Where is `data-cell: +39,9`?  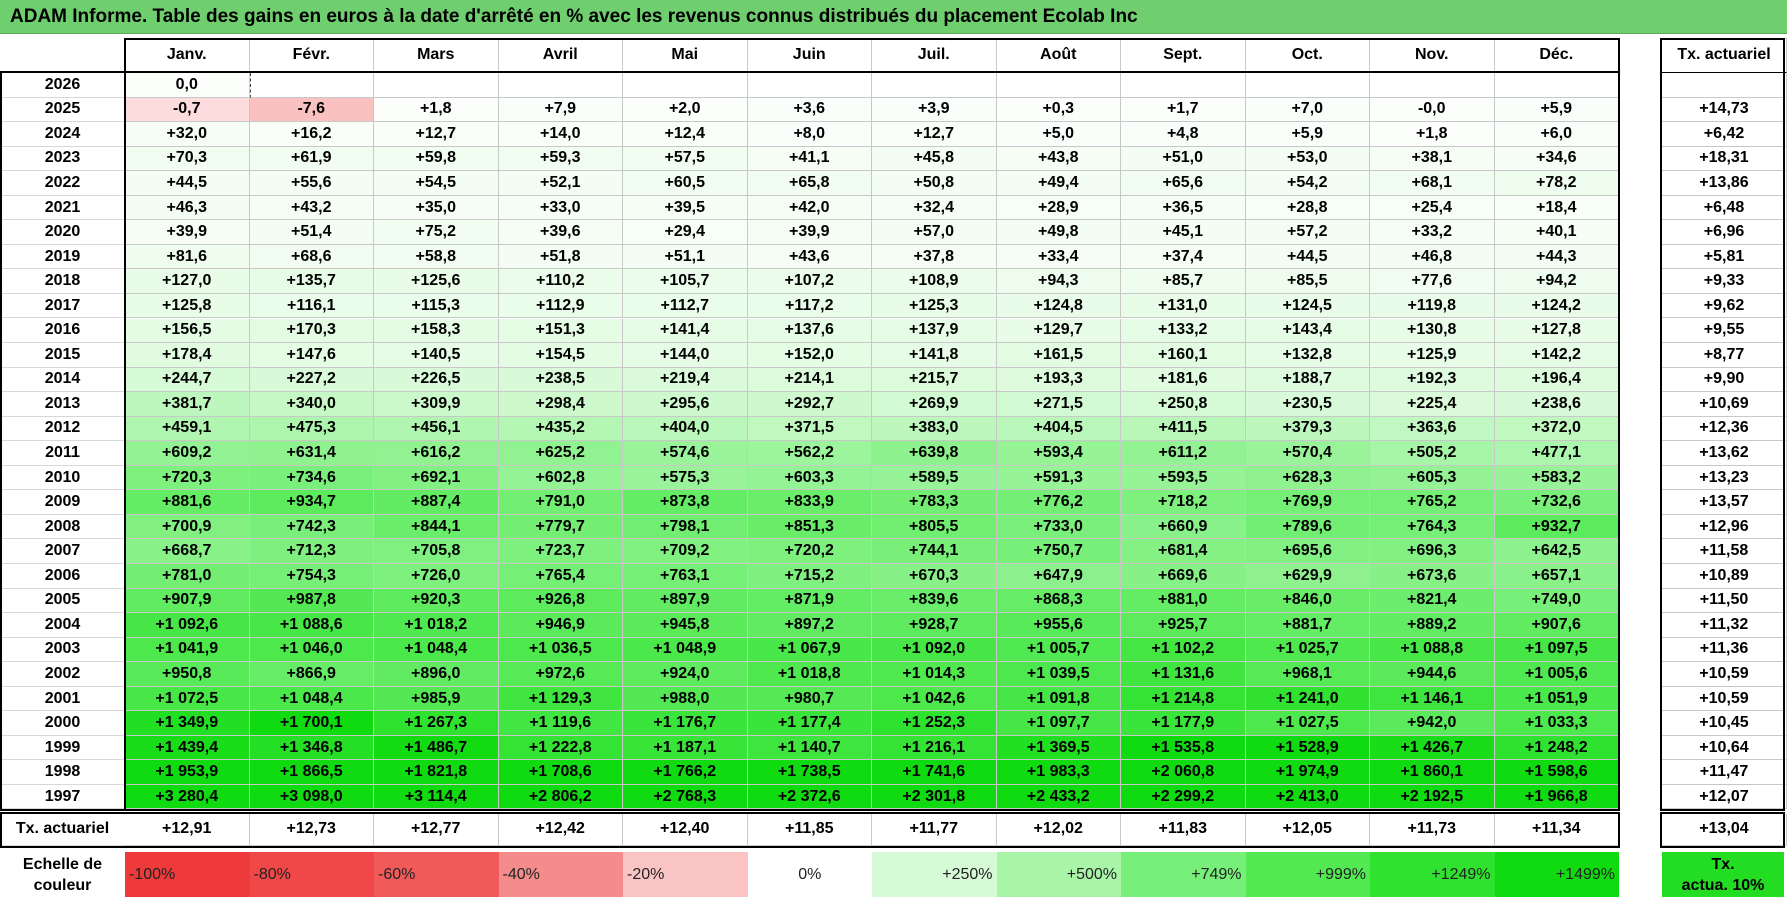
data-cell: +39,9 is located at coordinates (809, 232).